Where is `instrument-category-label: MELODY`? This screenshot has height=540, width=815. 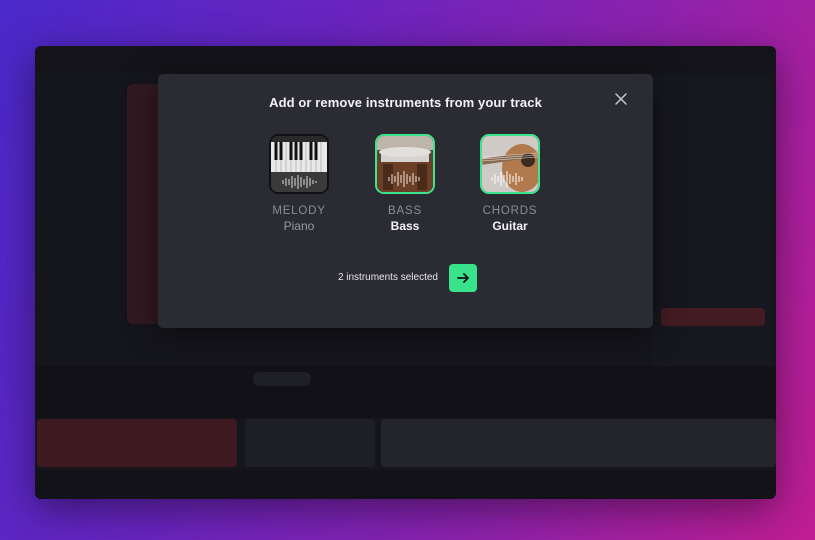
instrument-category-label: MELODY is located at coordinates (299, 211).